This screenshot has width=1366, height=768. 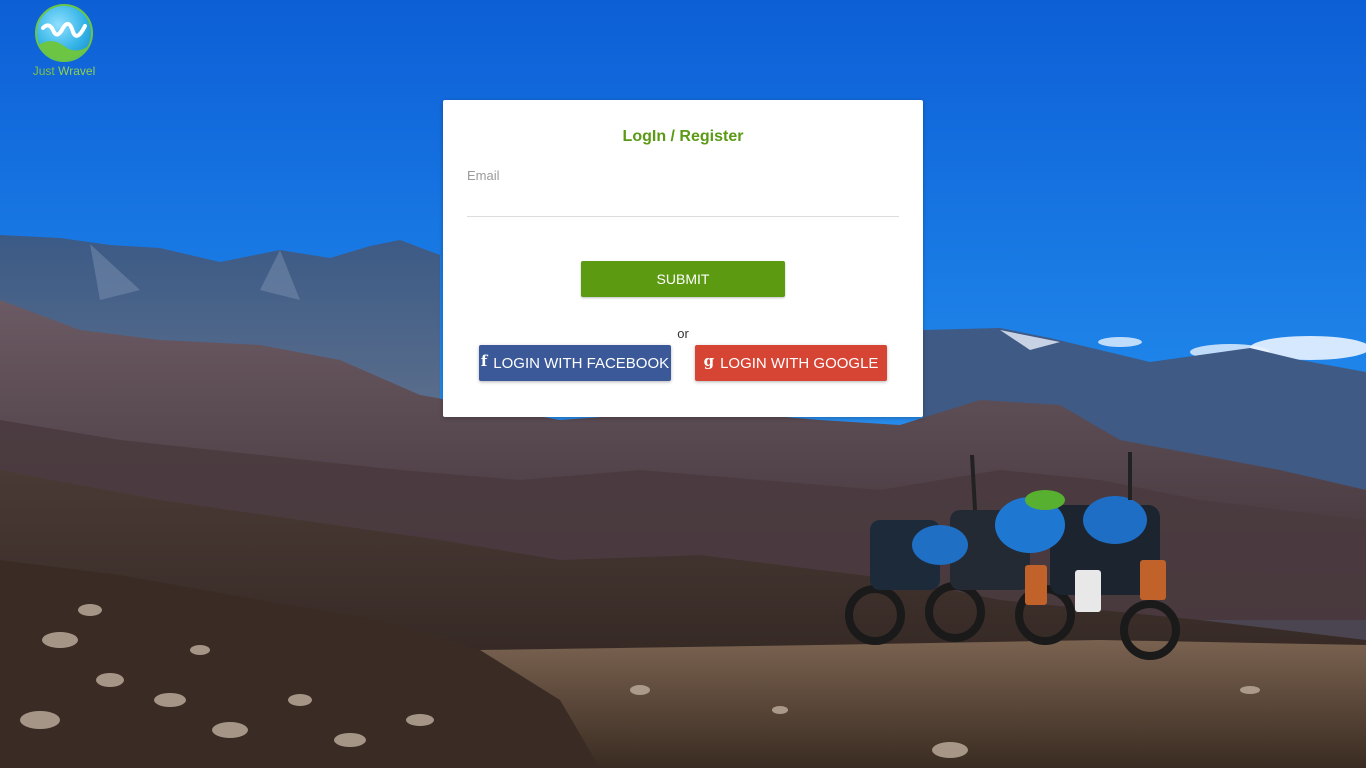 I want to click on facebook-button-label: LOGIN WITH FACEBOOK, so click(x=581, y=363).